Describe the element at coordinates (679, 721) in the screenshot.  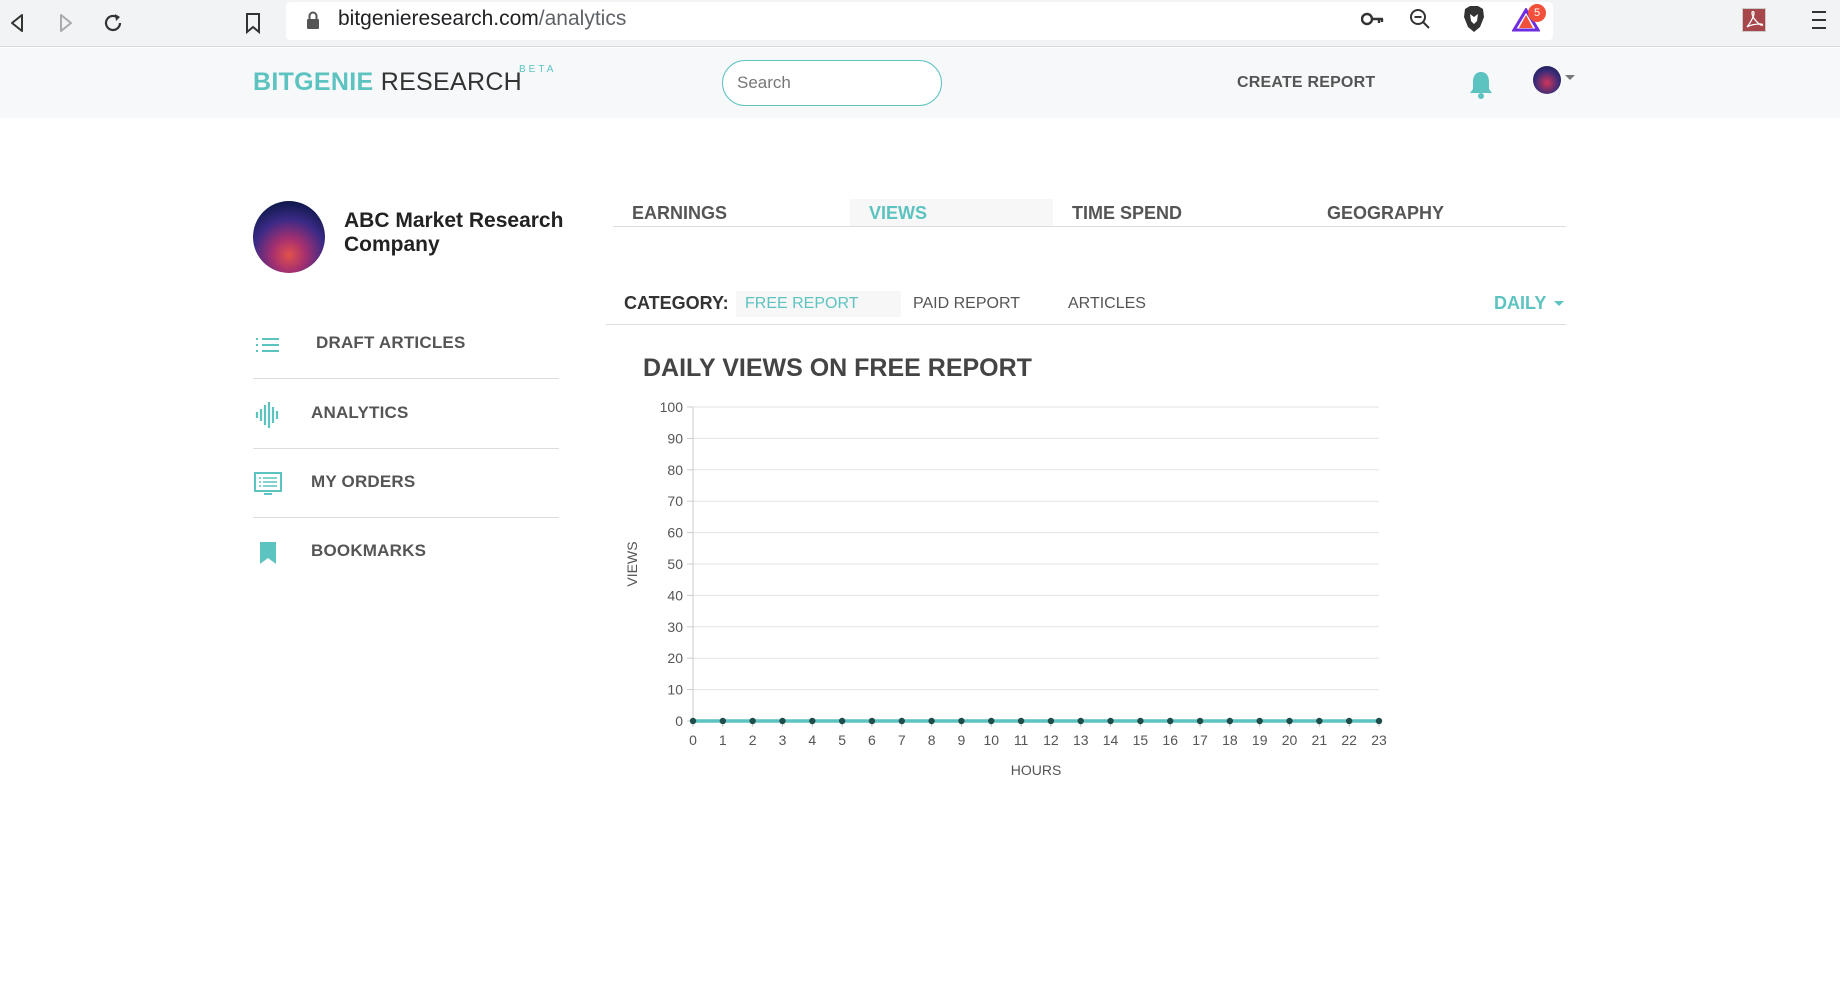
I see `y-tick-label: 0` at that location.